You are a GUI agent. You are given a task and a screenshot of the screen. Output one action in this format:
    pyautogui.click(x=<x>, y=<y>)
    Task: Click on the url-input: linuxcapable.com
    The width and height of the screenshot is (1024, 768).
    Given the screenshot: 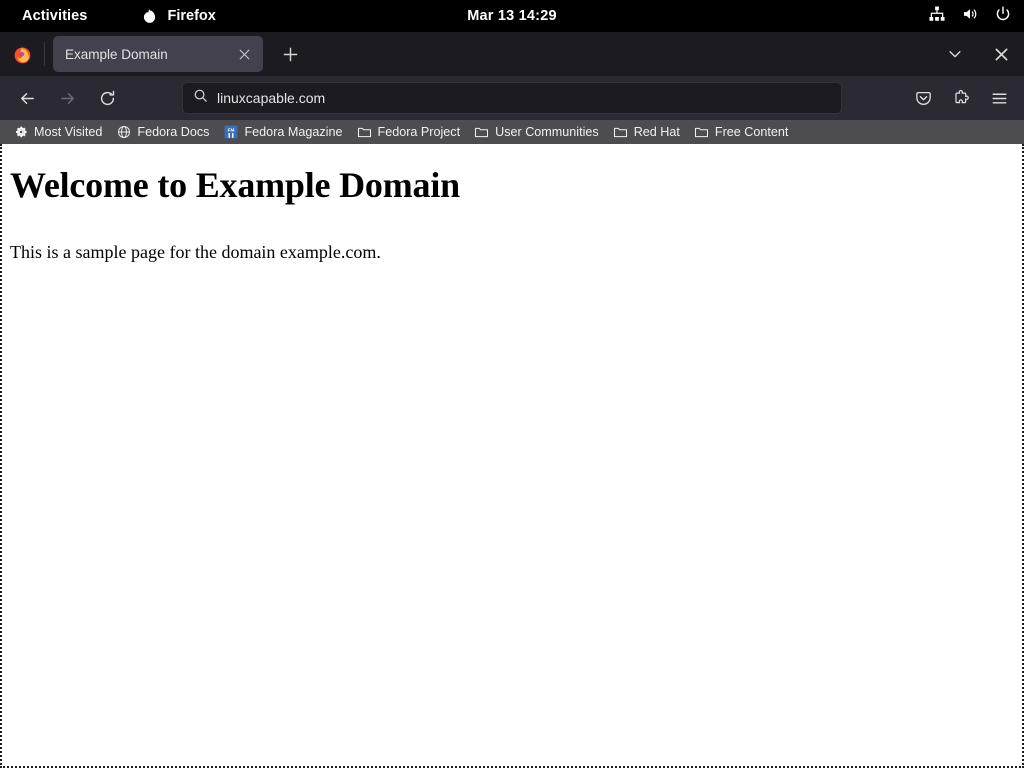 What is the action you would take?
    pyautogui.click(x=271, y=98)
    